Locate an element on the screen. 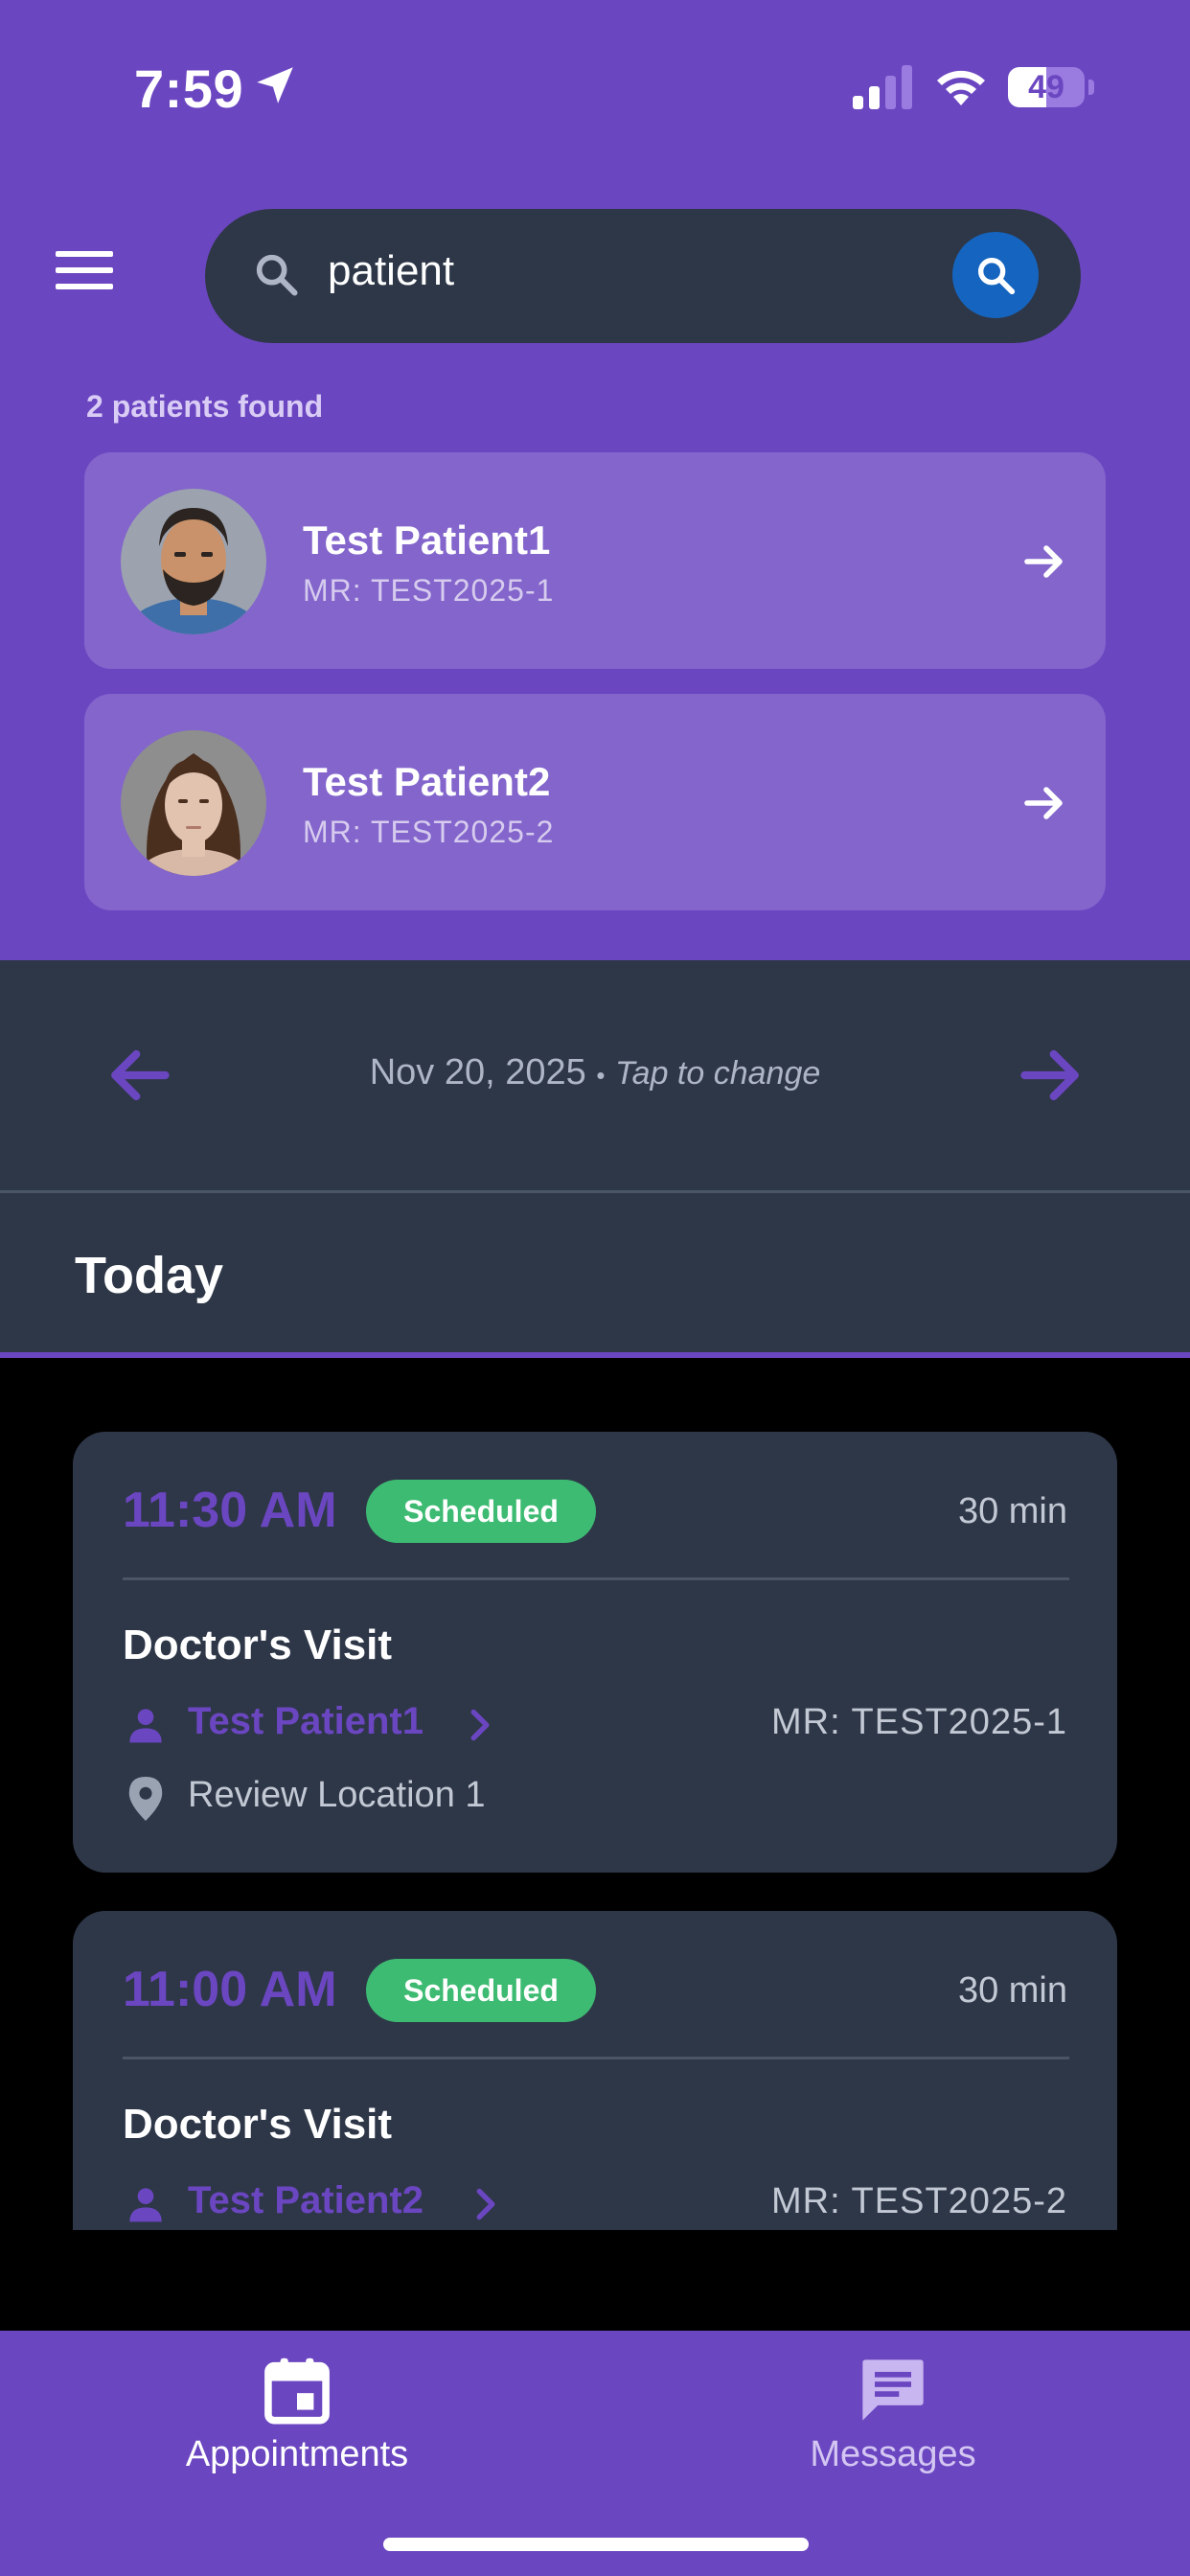 The image size is (1190, 2576). patient-mr: MR: TEST2025-2 is located at coordinates (429, 832).